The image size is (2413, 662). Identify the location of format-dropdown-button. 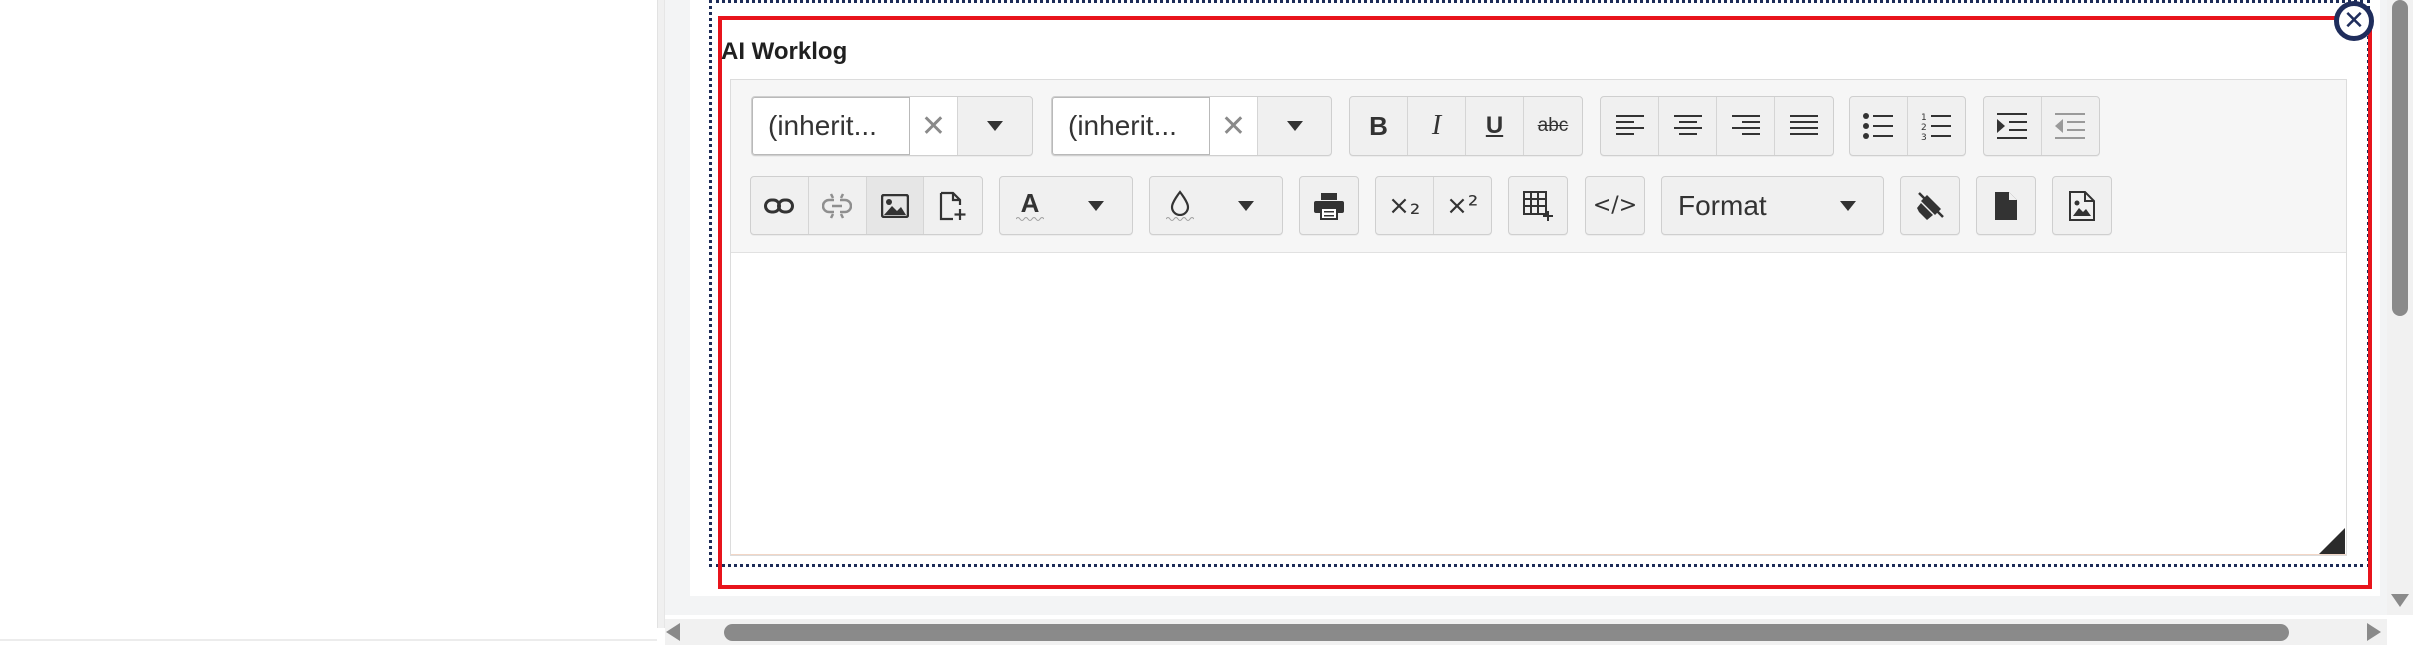
(1848, 205).